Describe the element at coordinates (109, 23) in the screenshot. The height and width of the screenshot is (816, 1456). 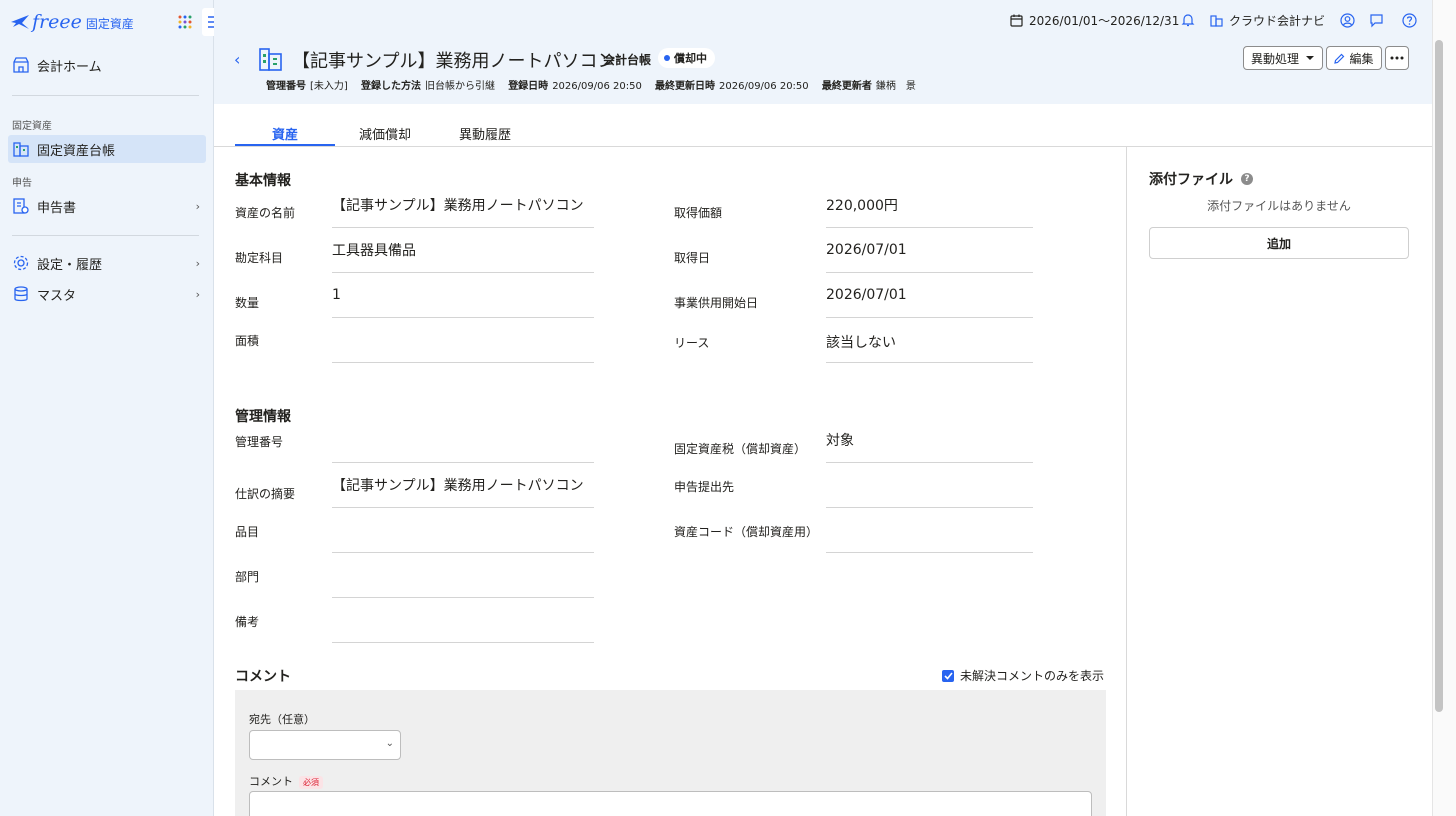
I see `product-name: 固定資産` at that location.